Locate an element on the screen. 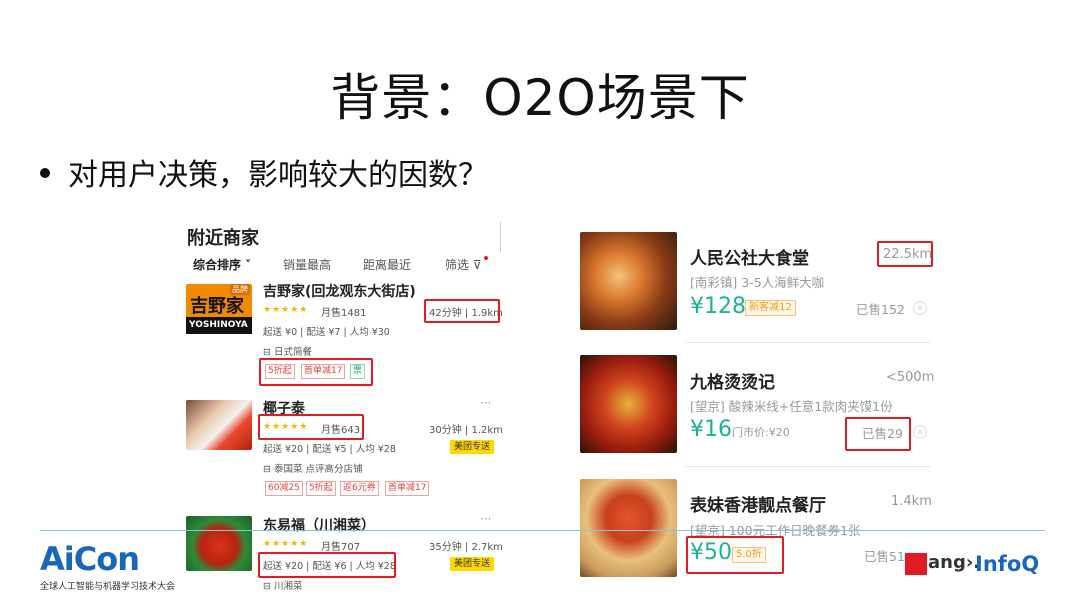  category: ⊟ 川湘菜 is located at coordinates (283, 586).